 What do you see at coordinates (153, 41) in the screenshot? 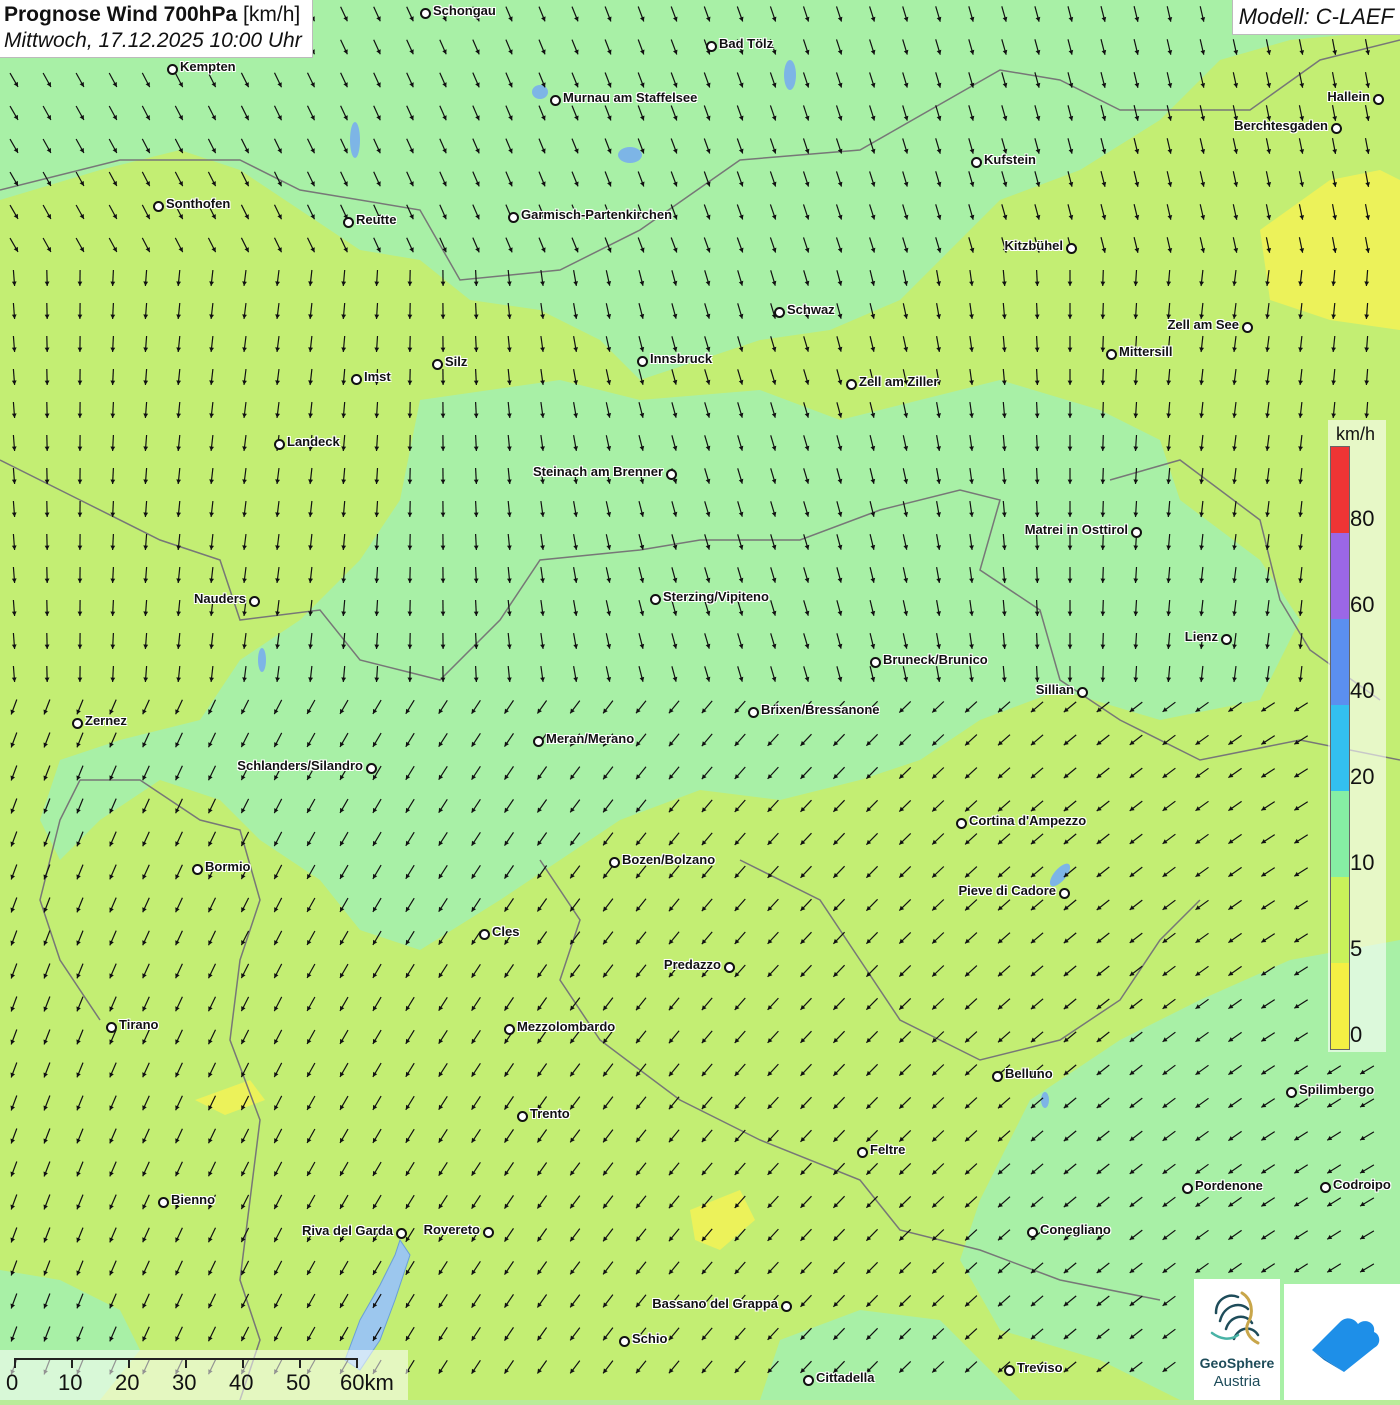
I see `forecast-datetime: Mittwoch, 17.12.2025 10:00 Uhr` at bounding box center [153, 41].